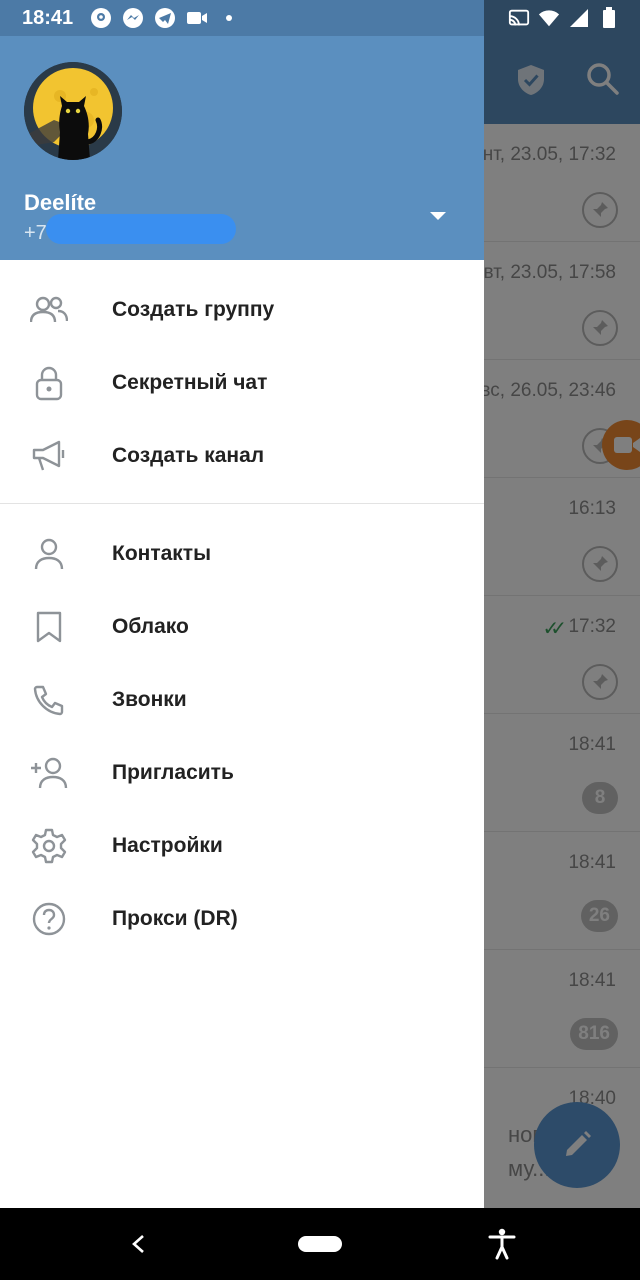  I want to click on battery-icon, so click(609, 18).